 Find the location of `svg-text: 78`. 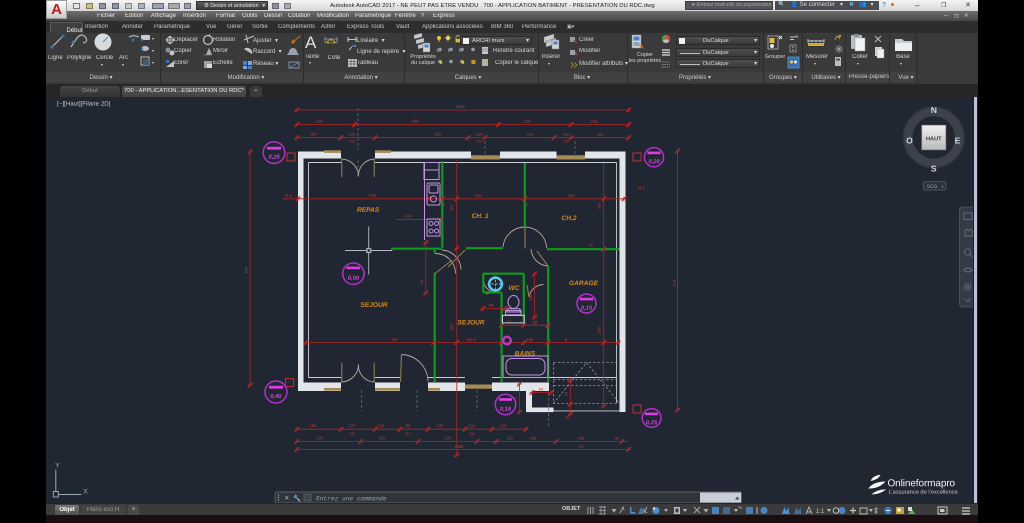

svg-text: 78 is located at coordinates (566, 393).